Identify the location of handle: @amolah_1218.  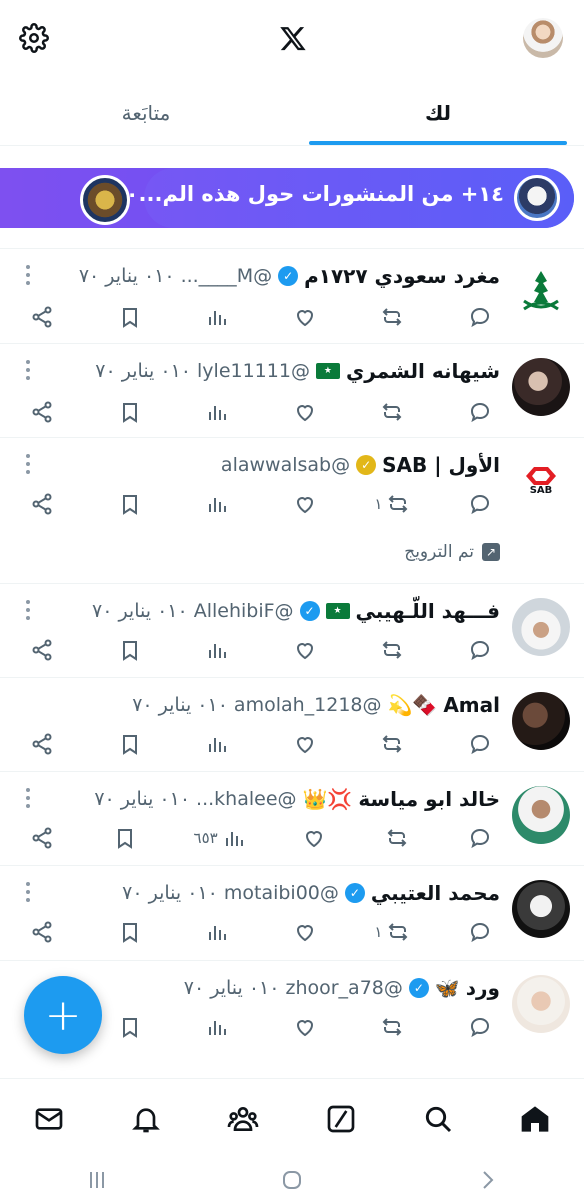
(308, 705).